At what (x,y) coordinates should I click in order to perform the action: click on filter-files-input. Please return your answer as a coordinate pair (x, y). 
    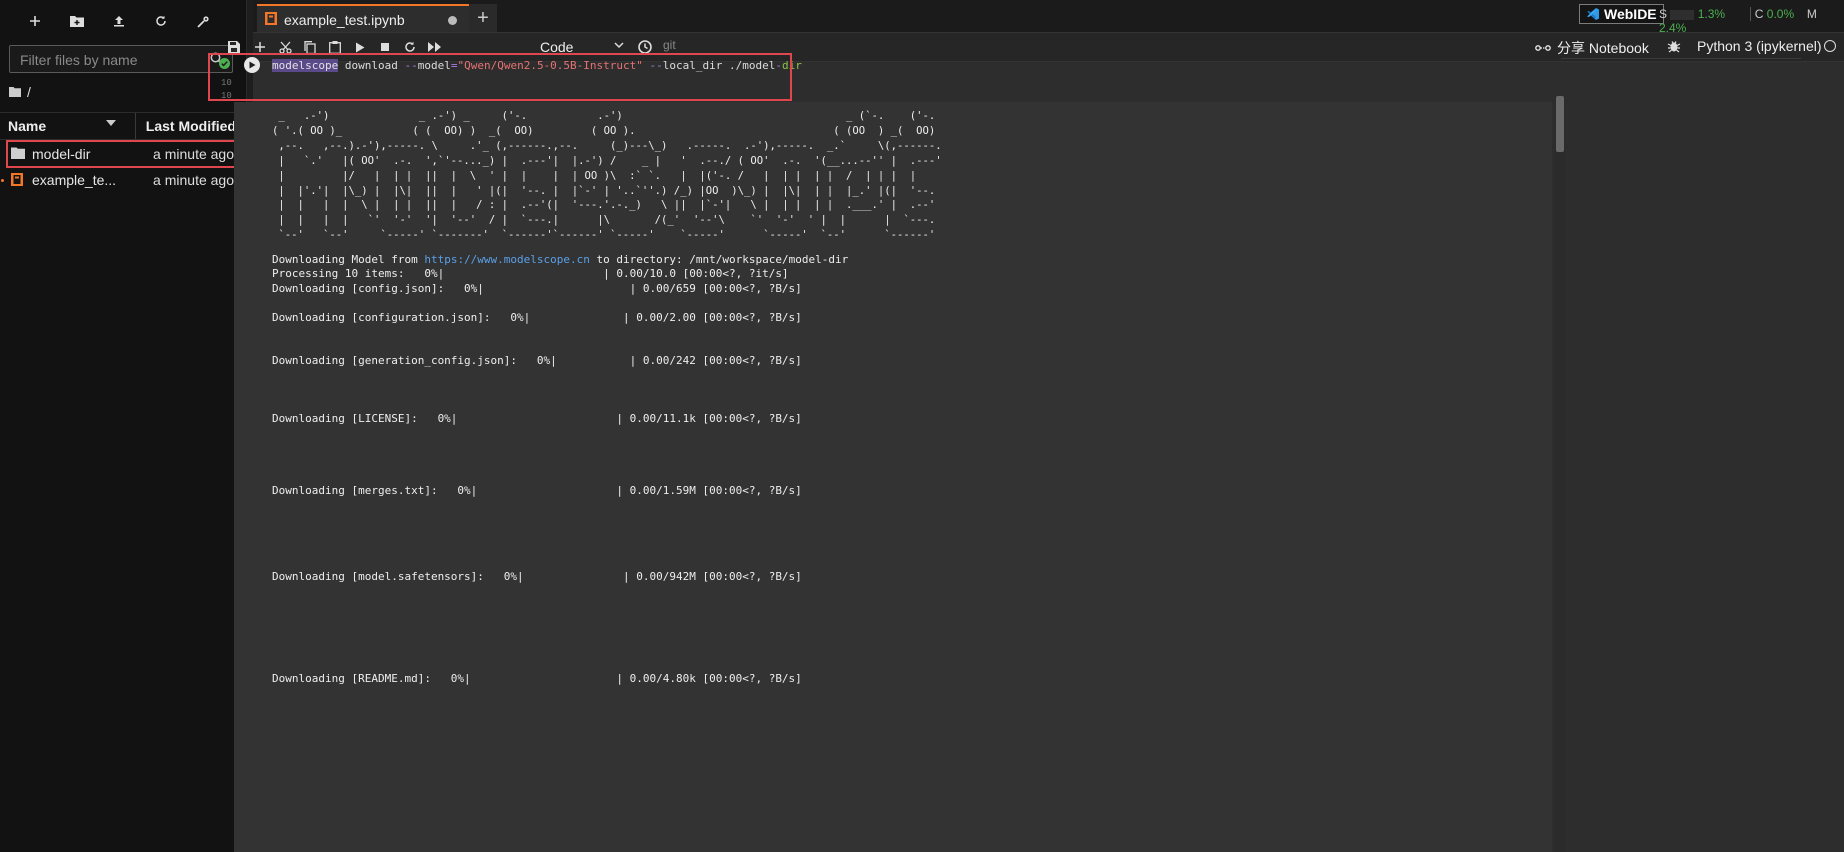
    Looking at the image, I should click on (115, 60).